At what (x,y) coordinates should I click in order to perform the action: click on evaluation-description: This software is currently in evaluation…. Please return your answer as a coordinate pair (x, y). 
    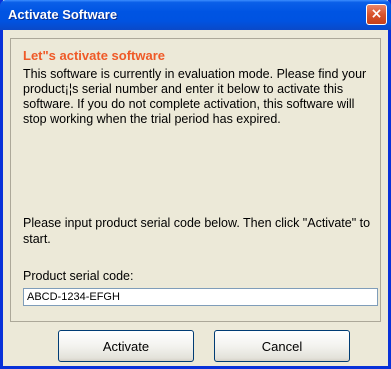
    Looking at the image, I should click on (195, 96).